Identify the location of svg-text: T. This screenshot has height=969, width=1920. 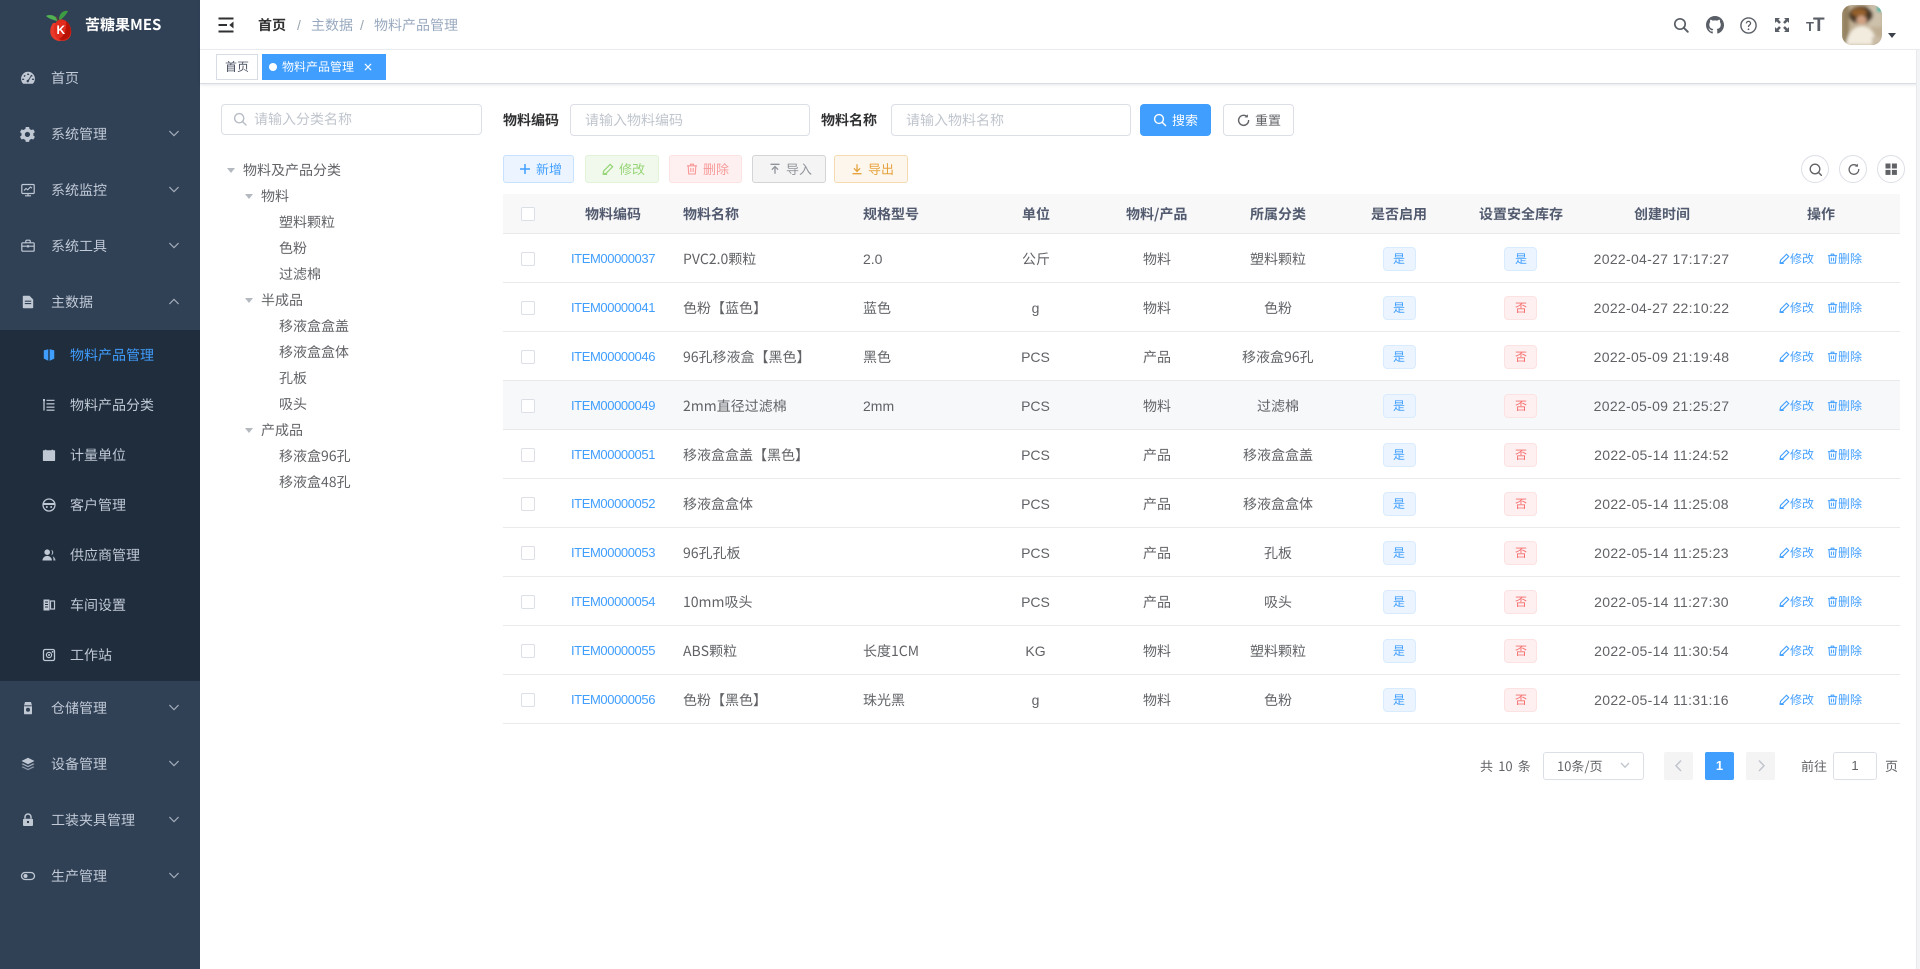
(1819, 25).